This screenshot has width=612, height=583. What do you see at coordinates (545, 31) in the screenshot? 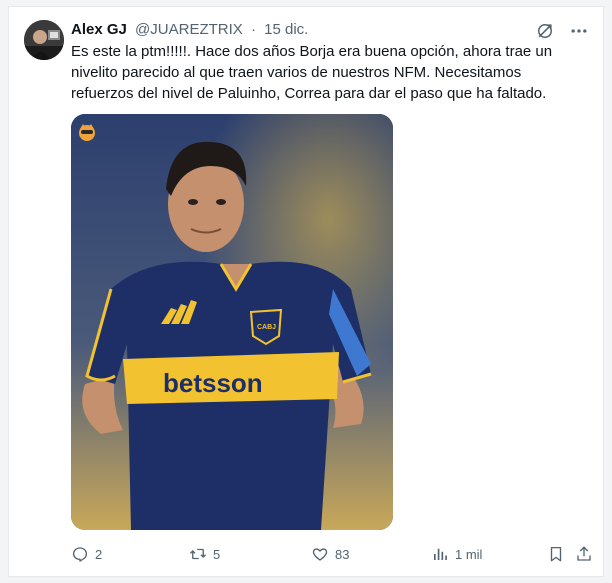
I see `grok-icon` at bounding box center [545, 31].